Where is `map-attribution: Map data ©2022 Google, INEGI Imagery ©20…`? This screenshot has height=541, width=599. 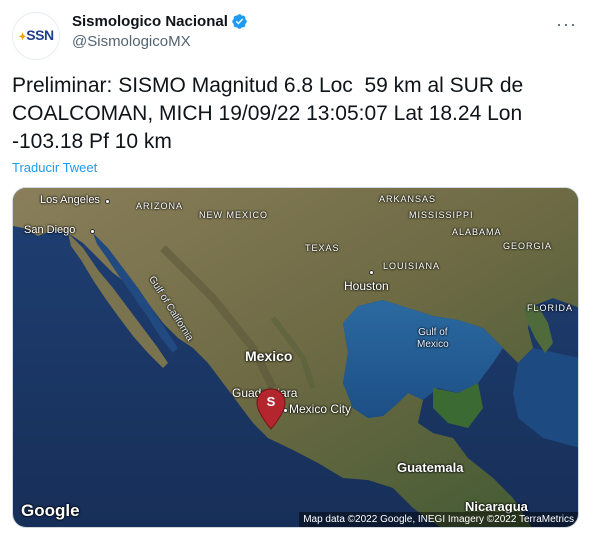 map-attribution: Map data ©2022 Google, INEGI Imagery ©20… is located at coordinates (438, 519).